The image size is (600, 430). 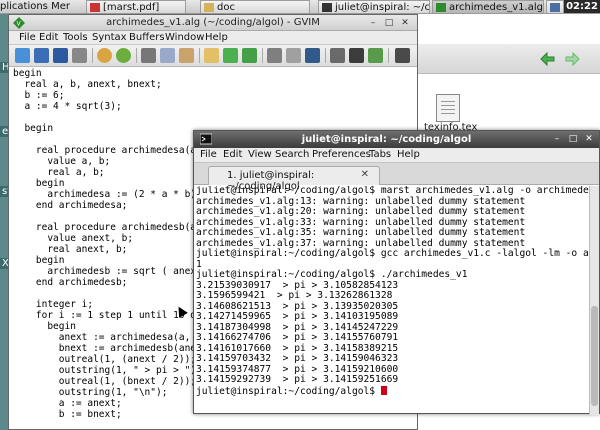 What do you see at coordinates (509, 59) in the screenshot?
I see `file-manager-toolbar` at bounding box center [509, 59].